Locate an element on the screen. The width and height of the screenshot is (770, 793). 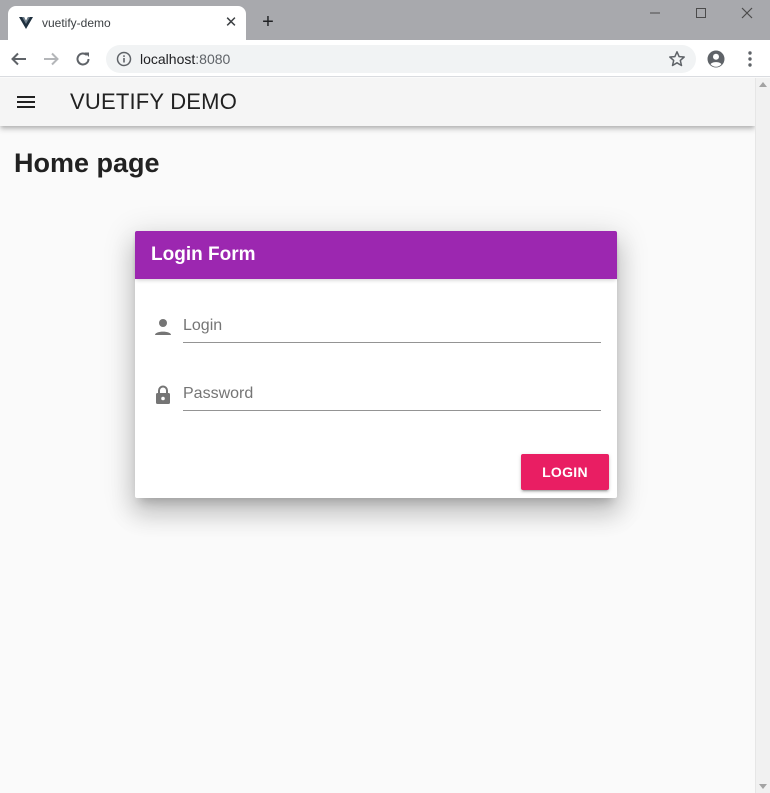
app-bar: VUETIFY DEMO is located at coordinates (377, 102).